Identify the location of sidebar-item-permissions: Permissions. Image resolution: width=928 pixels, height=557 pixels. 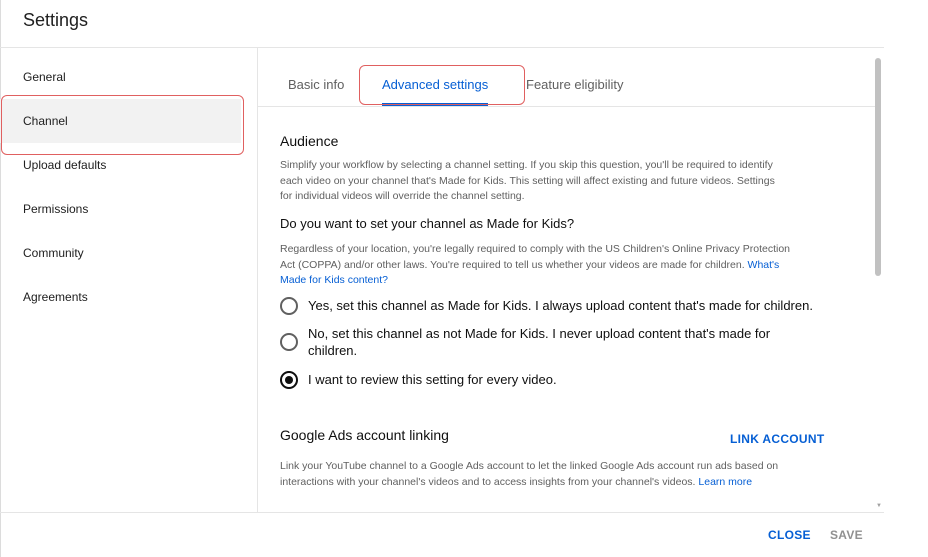
(128, 209).